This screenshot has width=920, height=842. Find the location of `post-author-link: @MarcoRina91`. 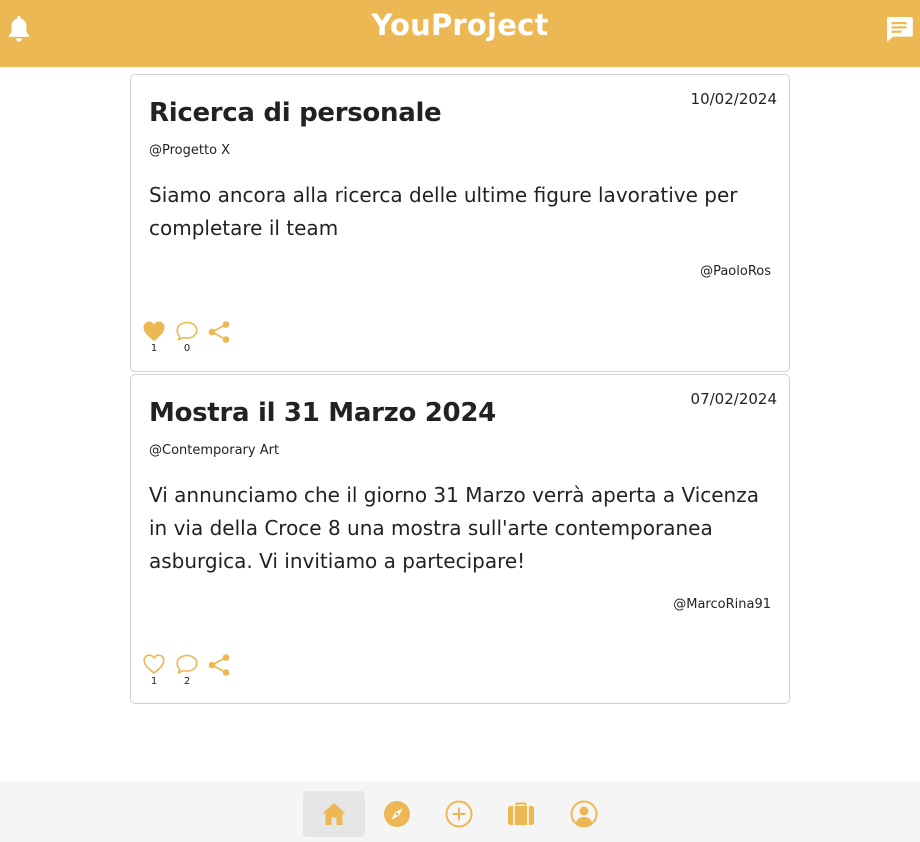

post-author-link: @MarcoRina91 is located at coordinates (722, 604).